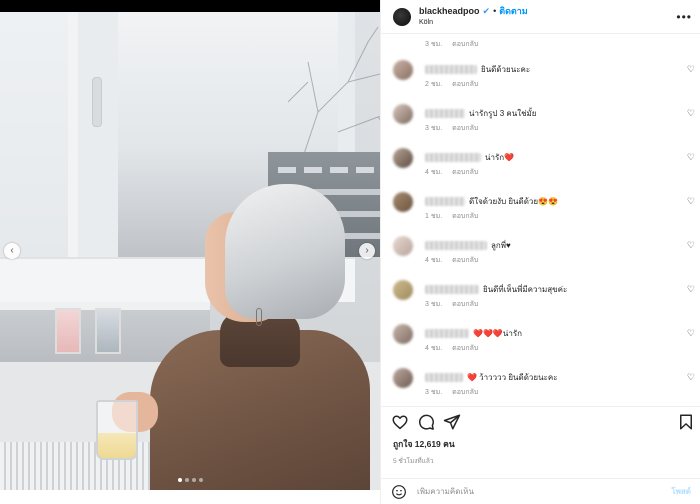 The width and height of the screenshot is (700, 504). Describe the element at coordinates (684, 17) in the screenshot. I see `more-icon: •••` at that location.